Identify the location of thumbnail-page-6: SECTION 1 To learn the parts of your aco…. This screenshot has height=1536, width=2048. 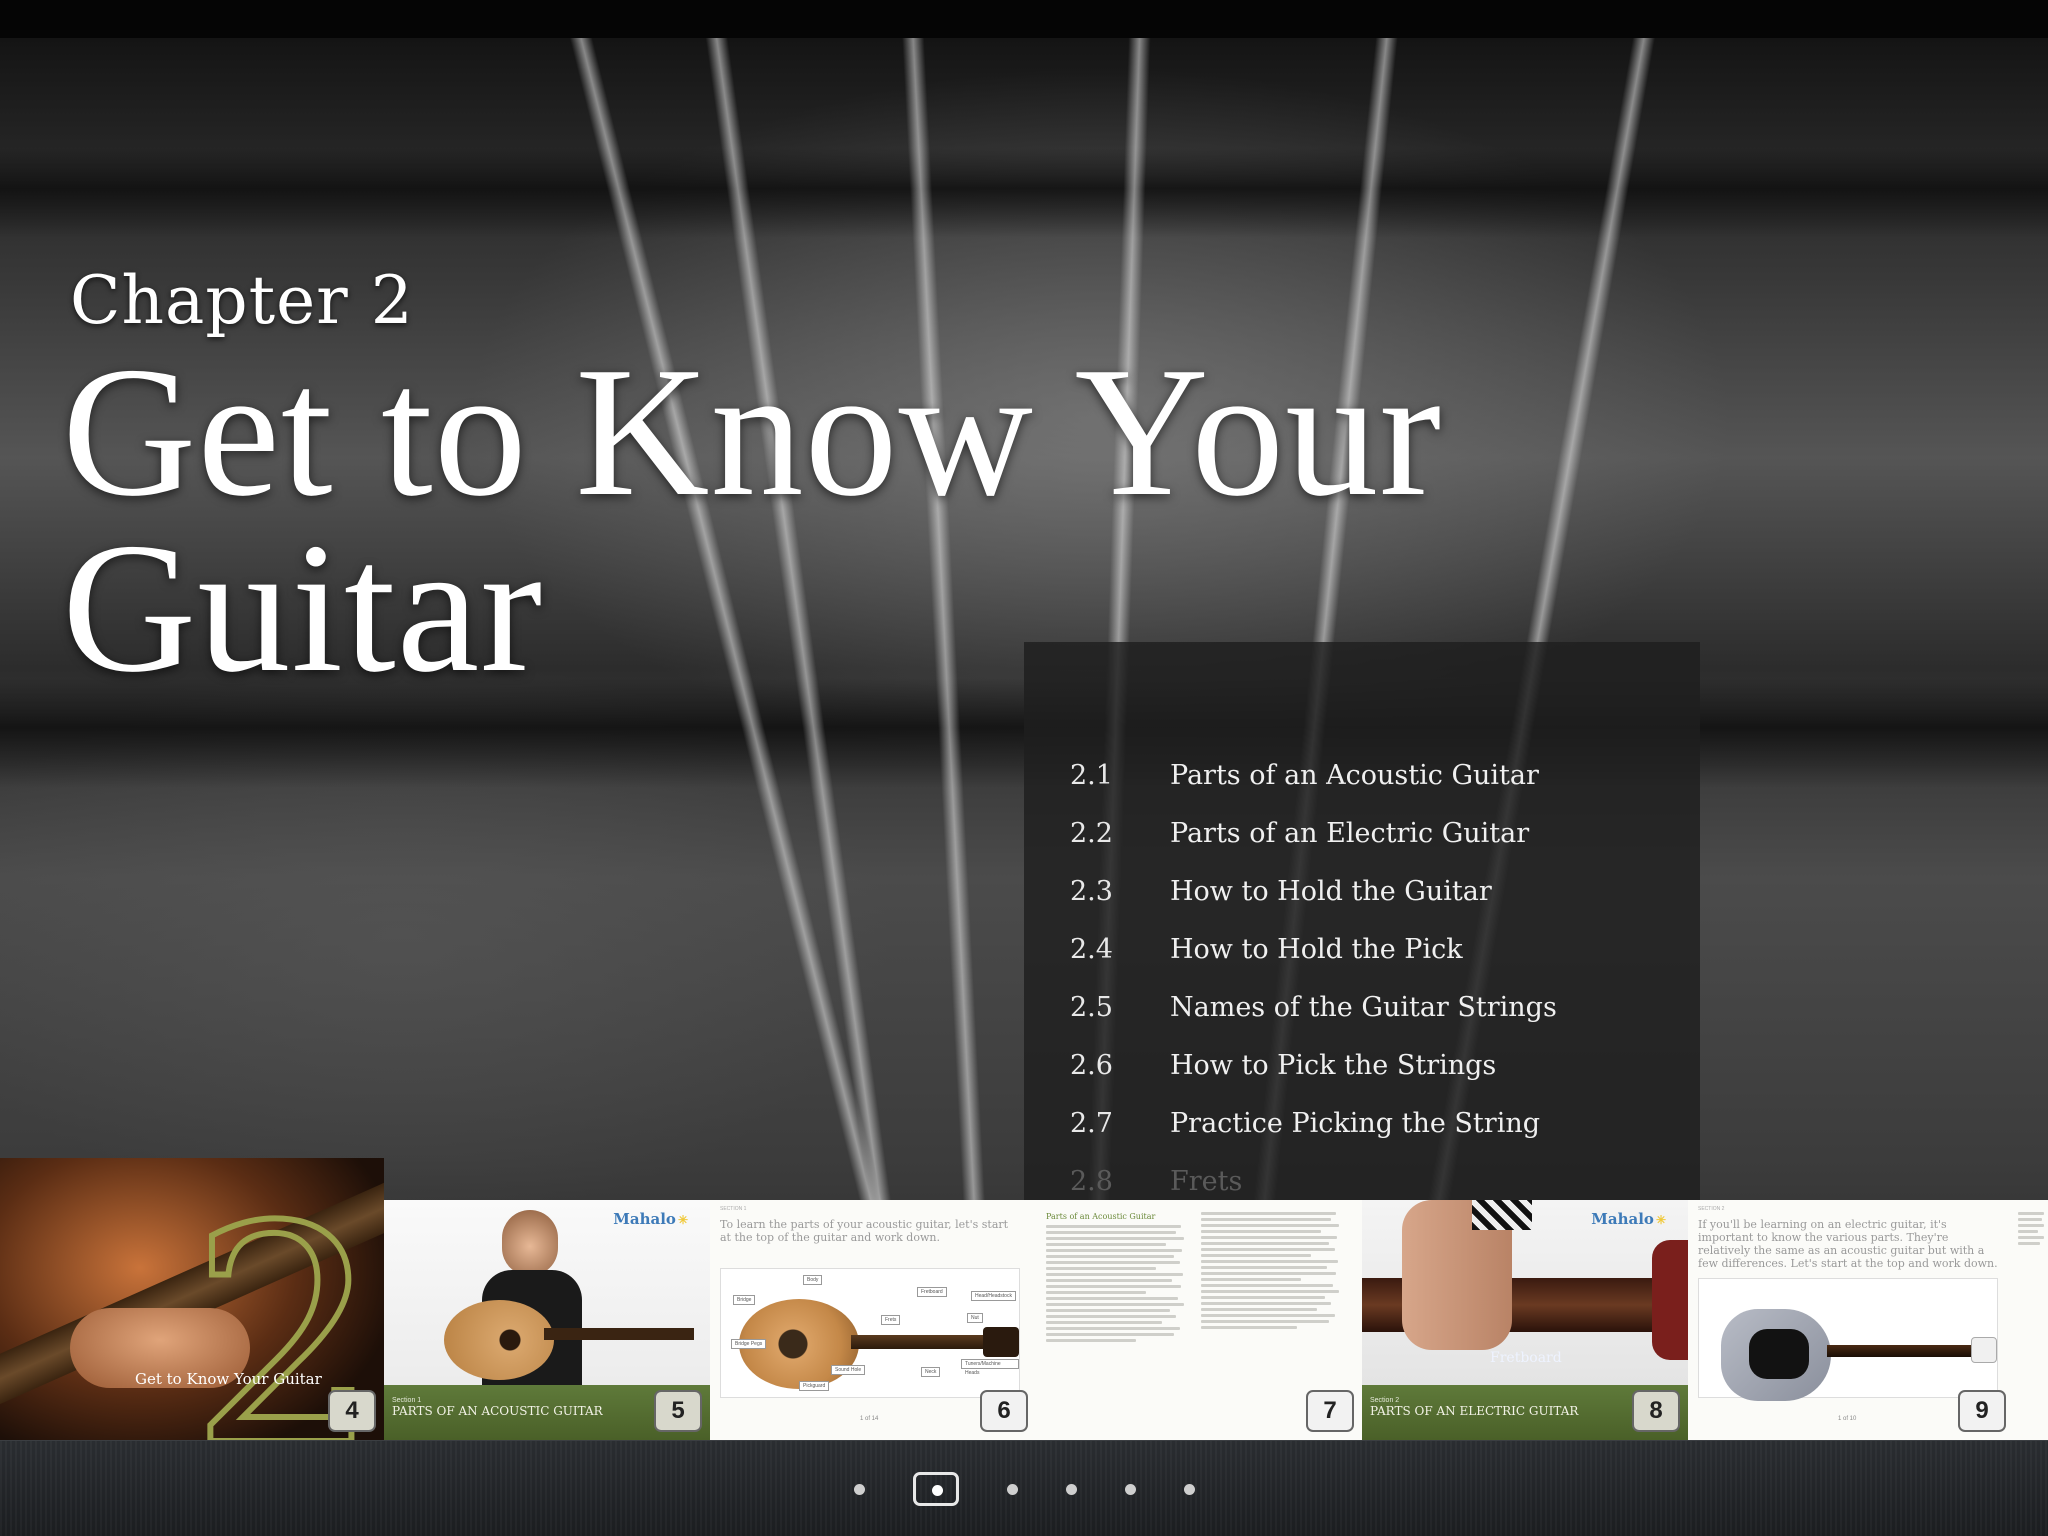
(873, 1320).